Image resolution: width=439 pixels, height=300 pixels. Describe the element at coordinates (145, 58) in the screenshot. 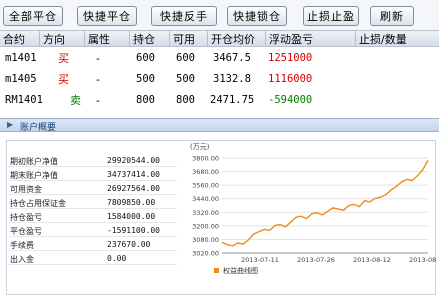

I see `hold-cell: 600` at that location.